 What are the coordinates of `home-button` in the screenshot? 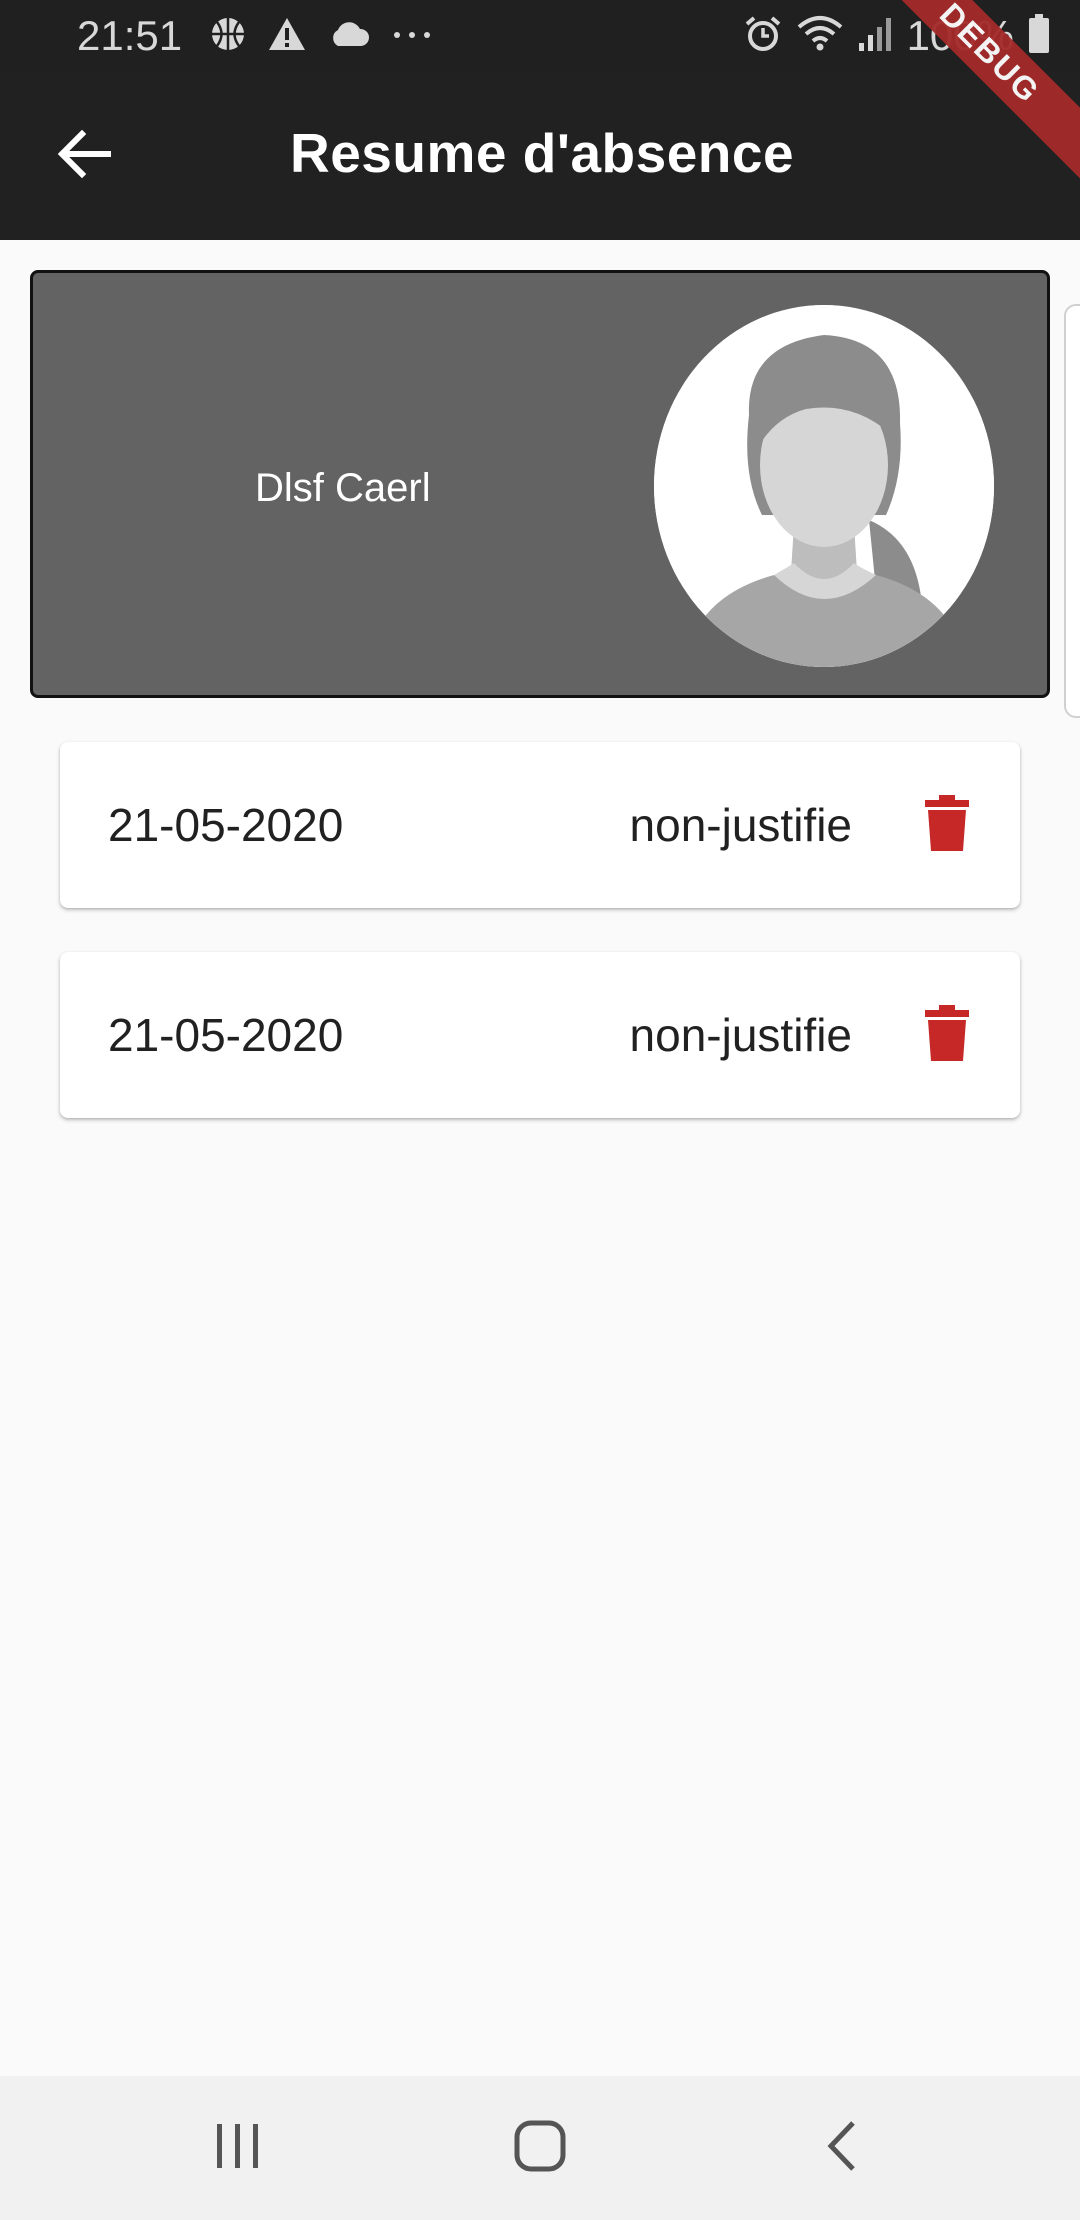 It's located at (540, 2148).